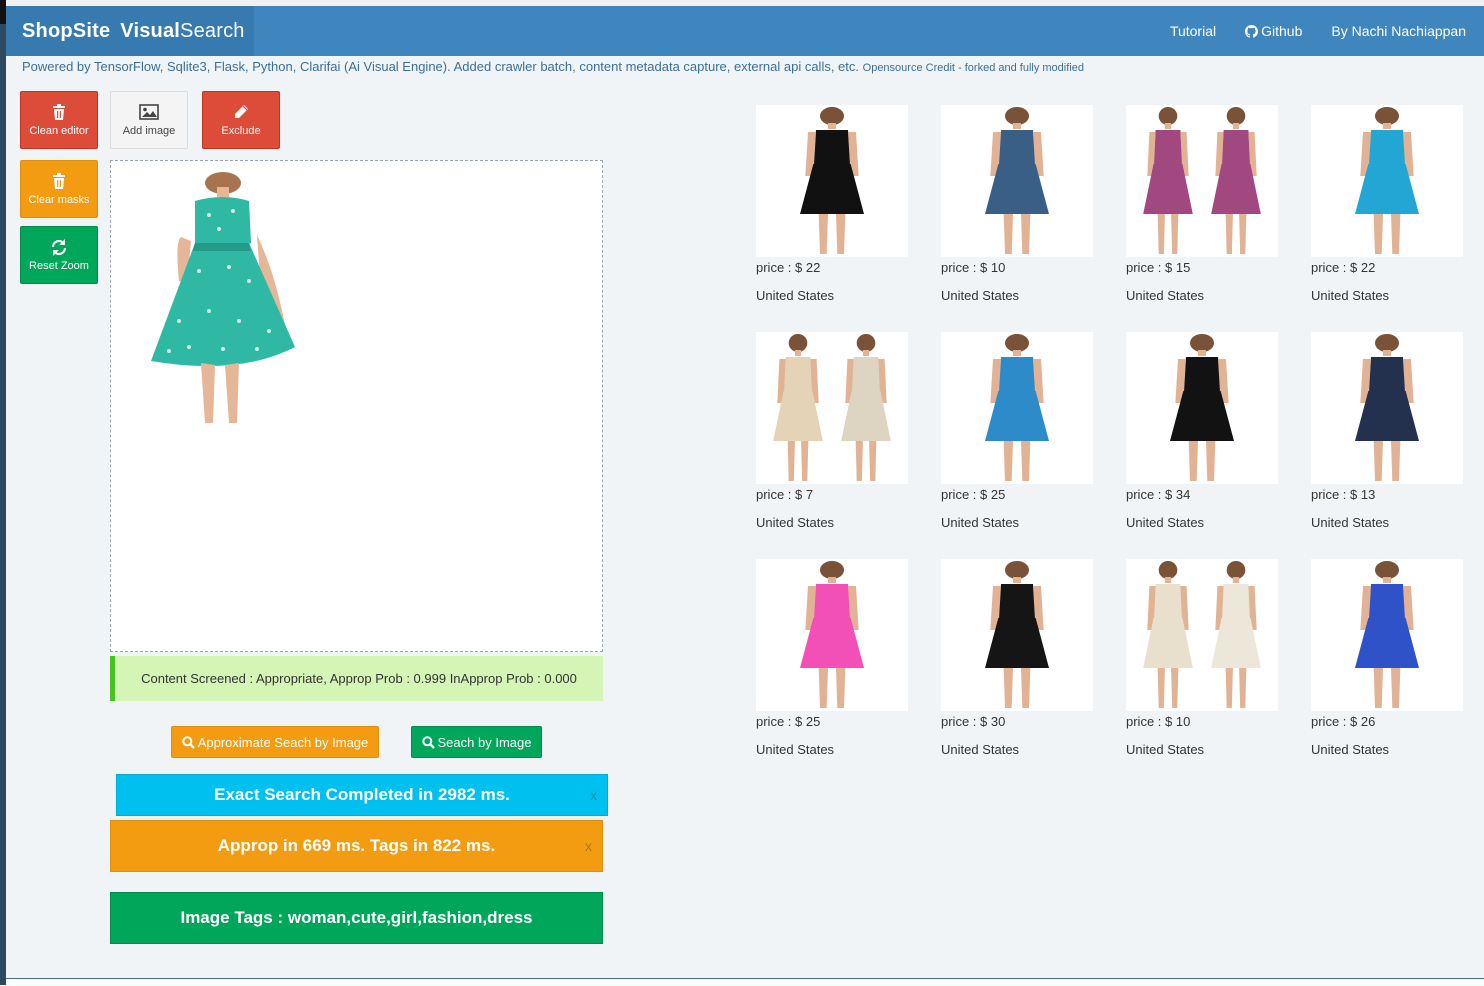 The image size is (1484, 986). What do you see at coordinates (149, 131) in the screenshot?
I see `add-image-label: Add image` at bounding box center [149, 131].